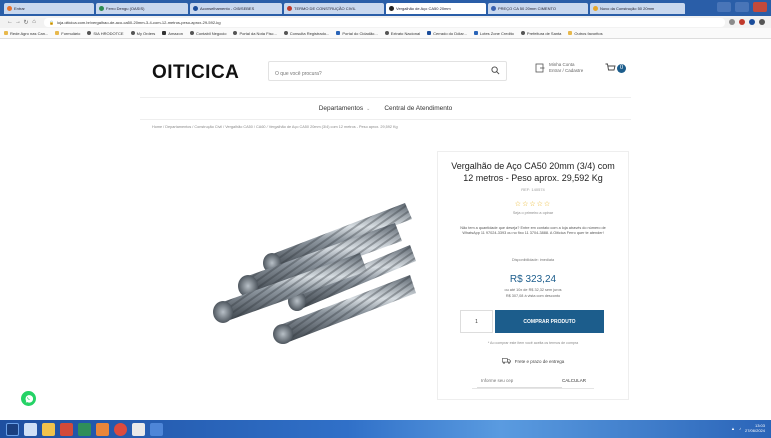 The image size is (771, 438). I want to click on bookmark-item: Extrato Nacional, so click(402, 33).